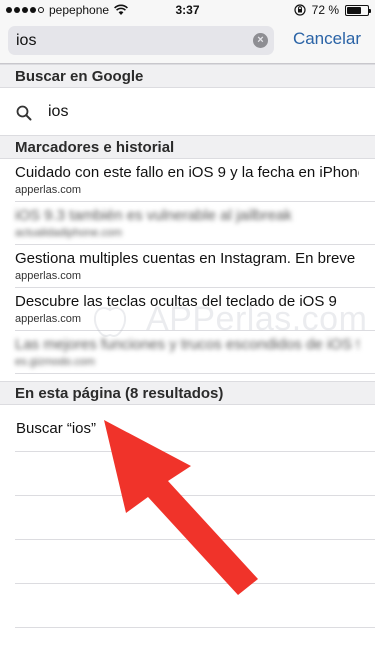  Describe the element at coordinates (187, 112) in the screenshot. I see `google-suggestion-row: ios` at that location.